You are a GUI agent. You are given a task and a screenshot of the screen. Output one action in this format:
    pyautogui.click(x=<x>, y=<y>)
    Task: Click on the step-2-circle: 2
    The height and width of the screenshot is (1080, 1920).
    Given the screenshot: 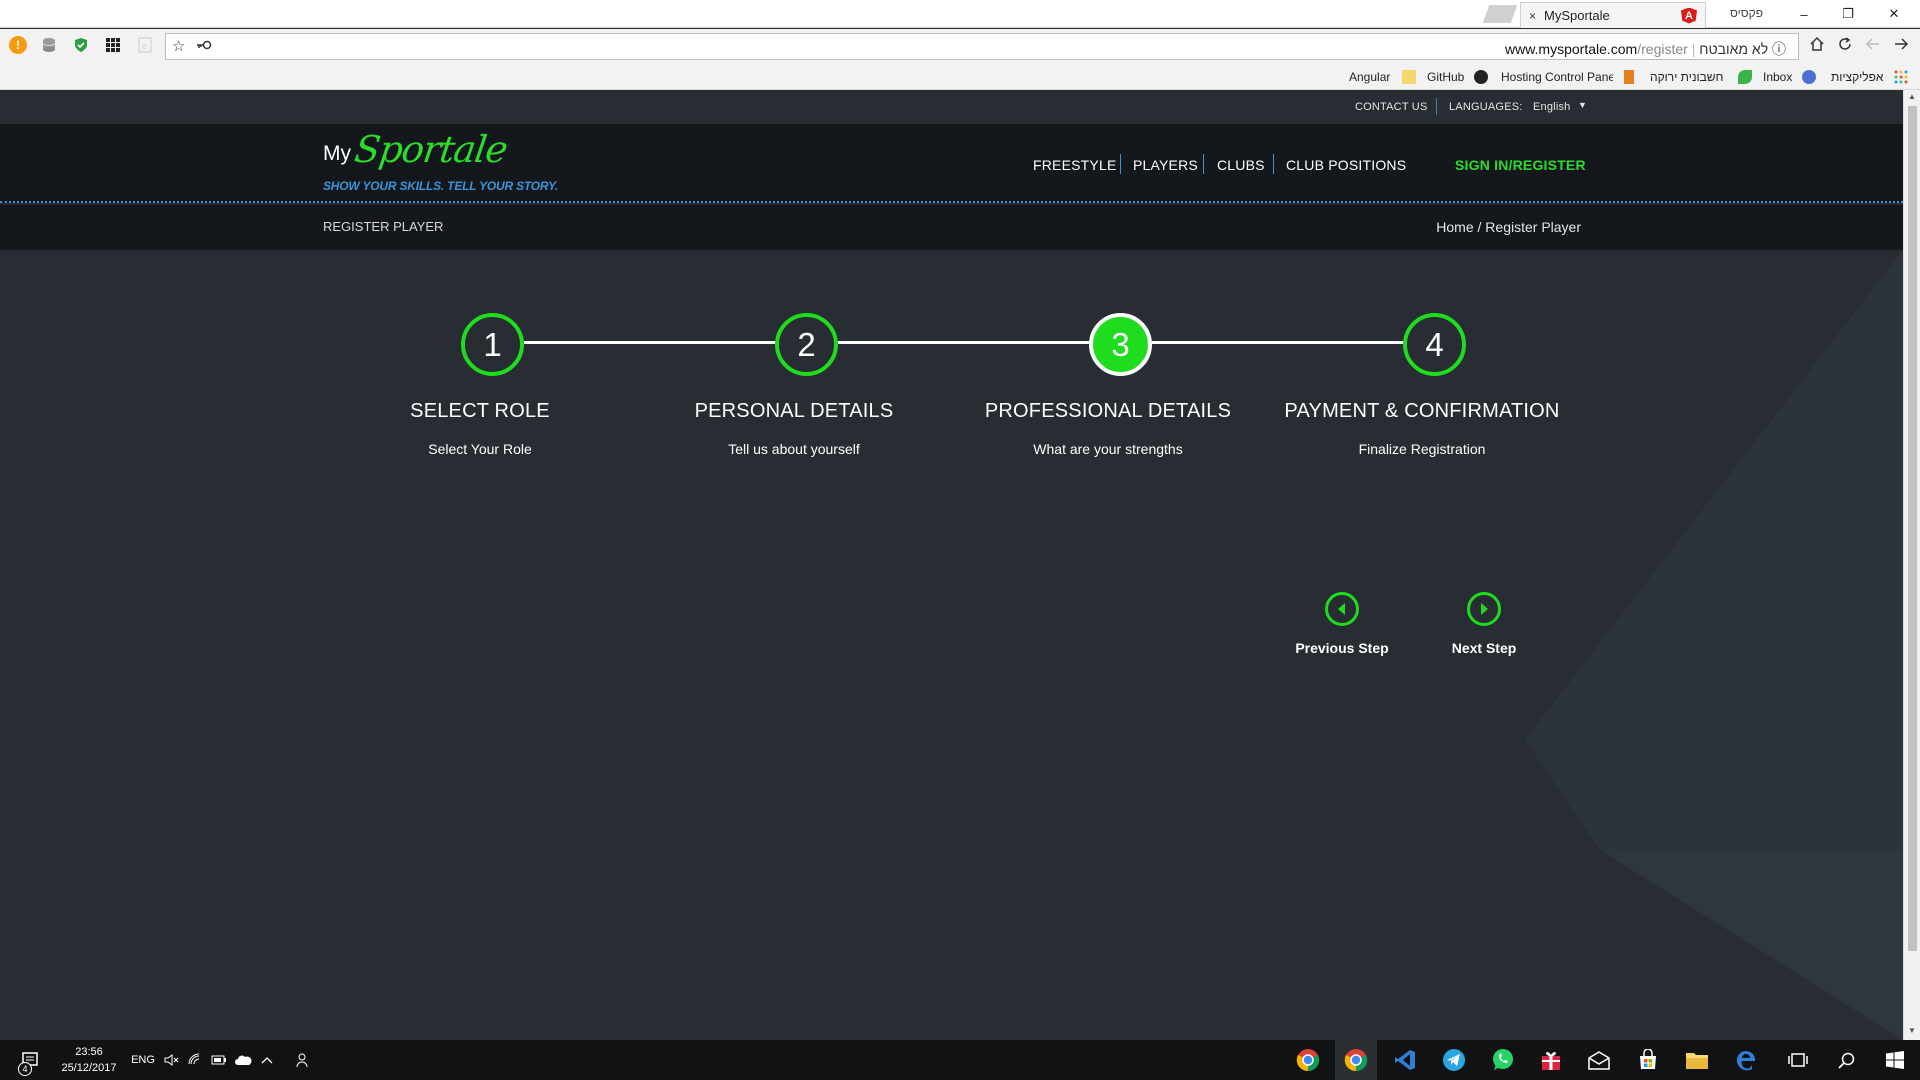 What is the action you would take?
    pyautogui.click(x=806, y=344)
    